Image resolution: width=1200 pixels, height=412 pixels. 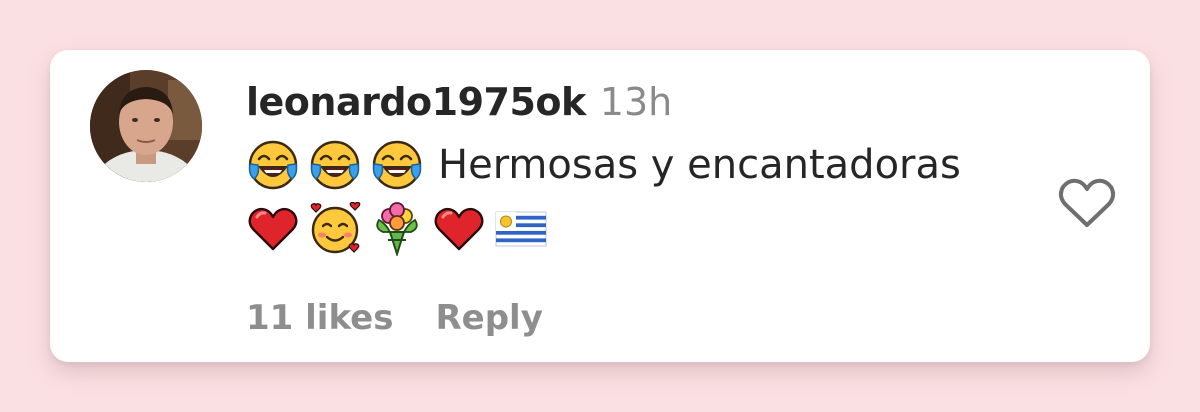 I want to click on user-avatar, so click(x=146, y=126).